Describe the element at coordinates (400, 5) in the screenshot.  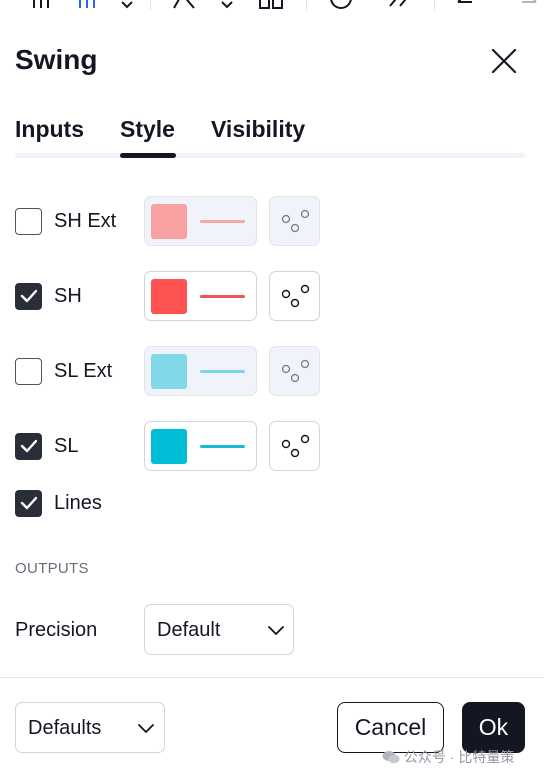
I see `replay-icon` at that location.